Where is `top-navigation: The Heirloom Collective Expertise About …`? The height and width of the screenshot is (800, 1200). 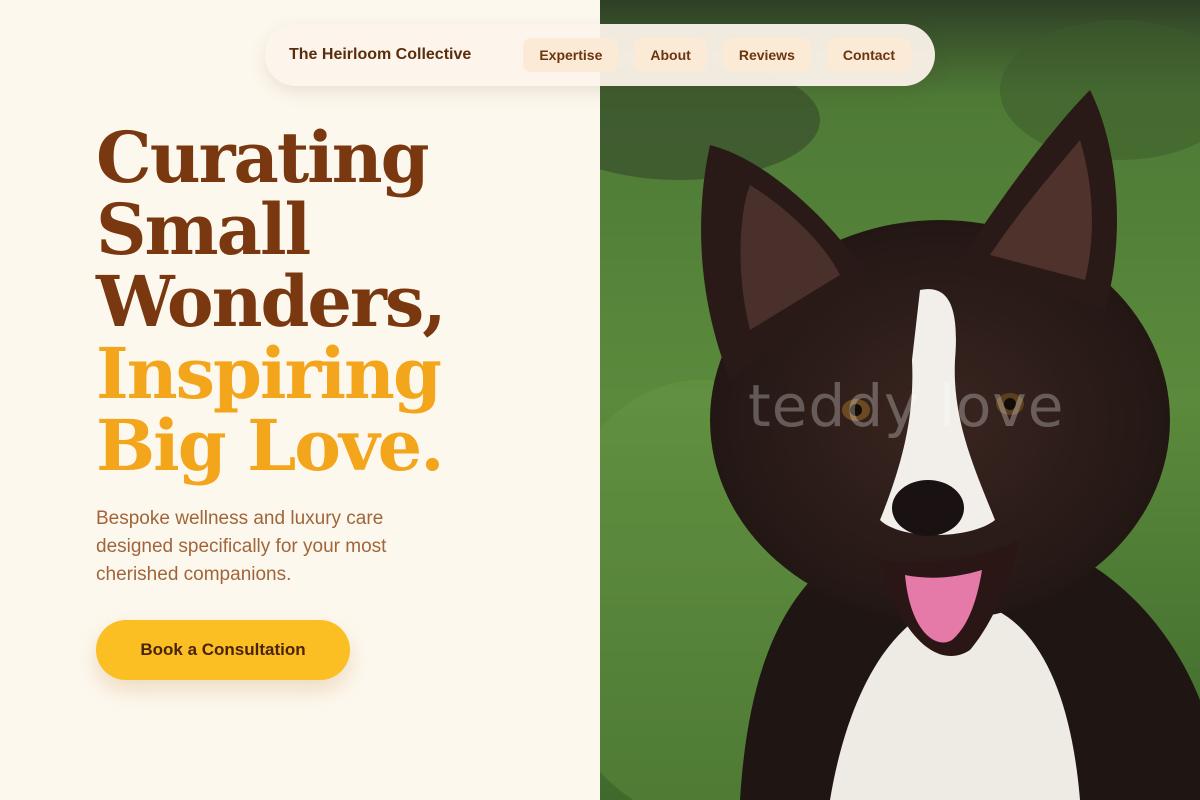
top-navigation: The Heirloom Collective Expertise About … is located at coordinates (600, 55).